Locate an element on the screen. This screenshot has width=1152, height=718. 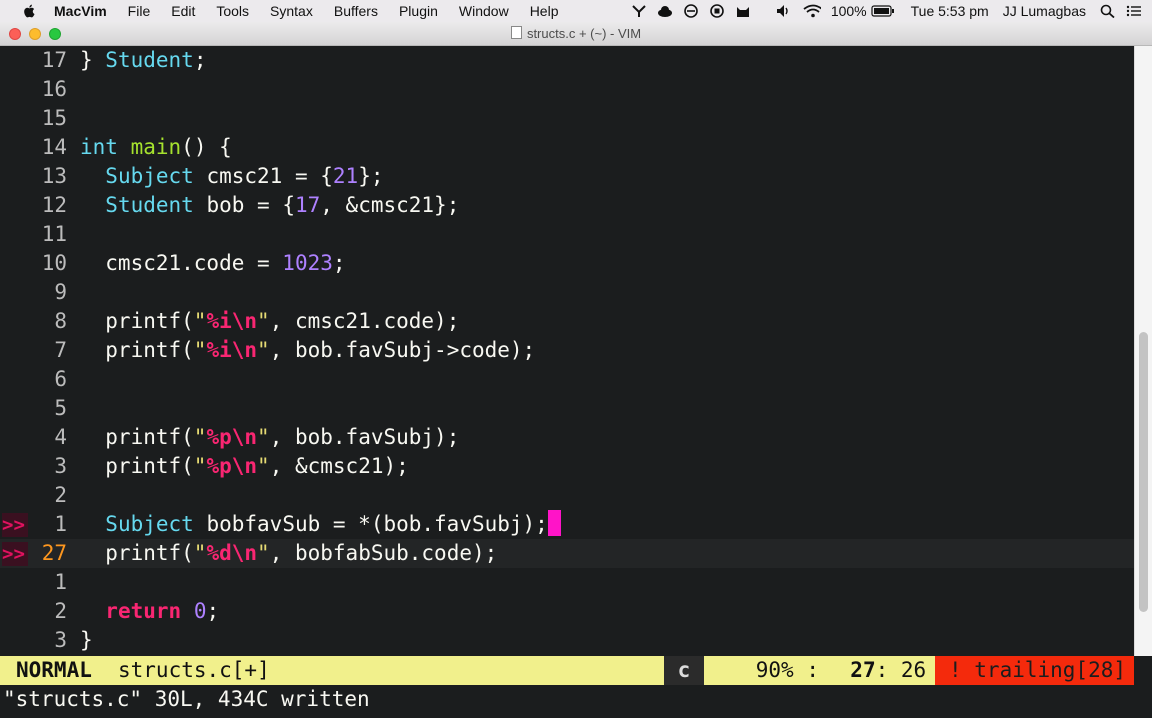
cat-icon is located at coordinates (743, 11).